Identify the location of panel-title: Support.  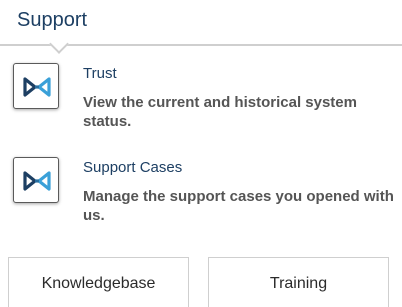
(52, 20).